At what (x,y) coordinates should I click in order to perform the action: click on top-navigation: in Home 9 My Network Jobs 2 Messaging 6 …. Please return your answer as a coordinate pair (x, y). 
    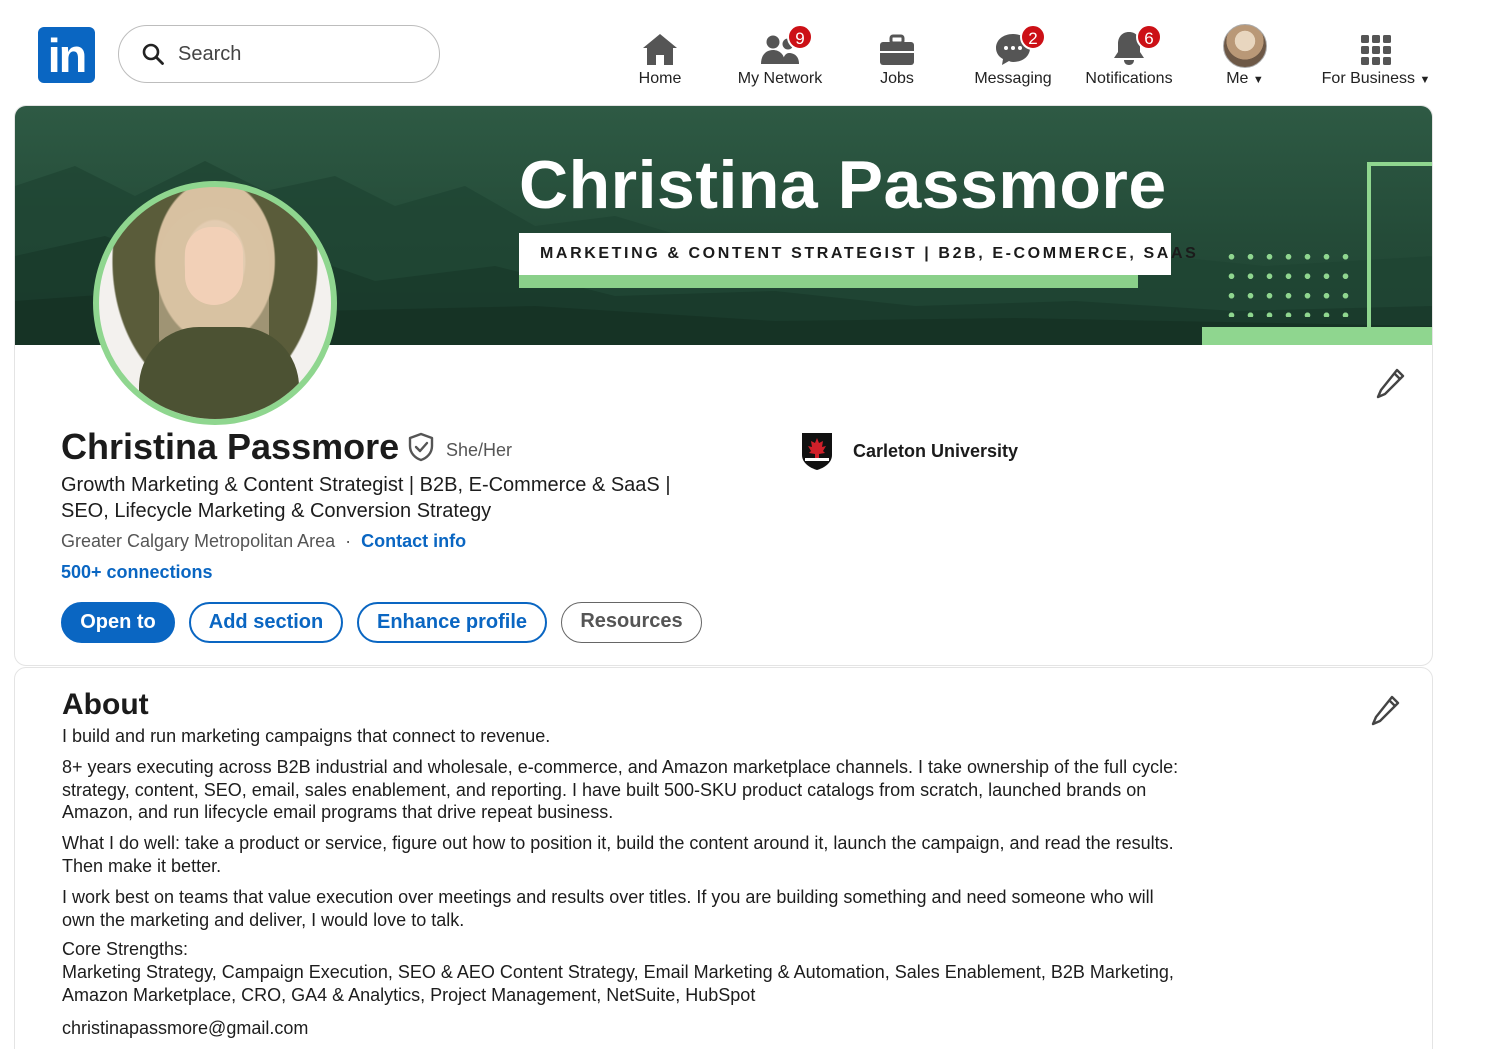
    Looking at the image, I should click on (750, 52).